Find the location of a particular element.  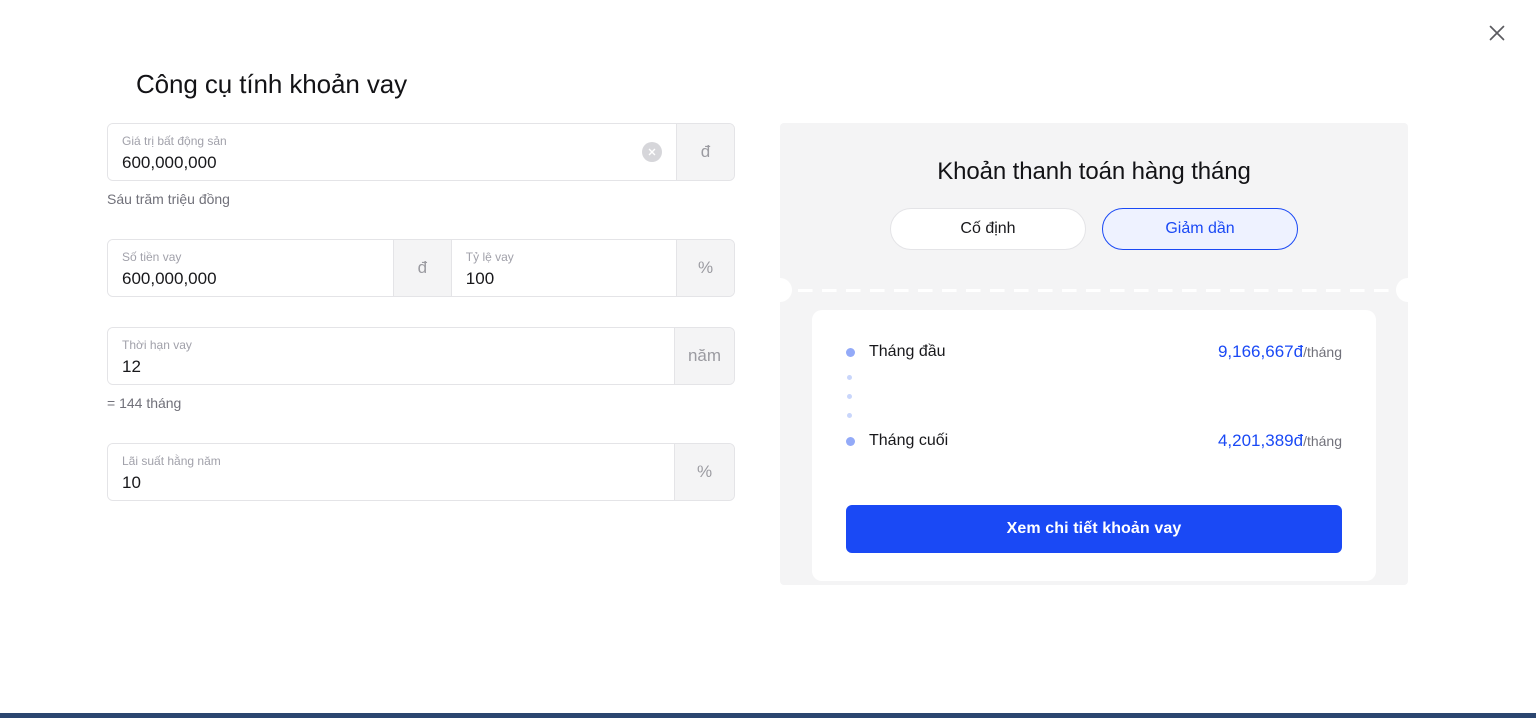

payment-type-toggle-group: Cố định Giảm dần is located at coordinates (1094, 229).